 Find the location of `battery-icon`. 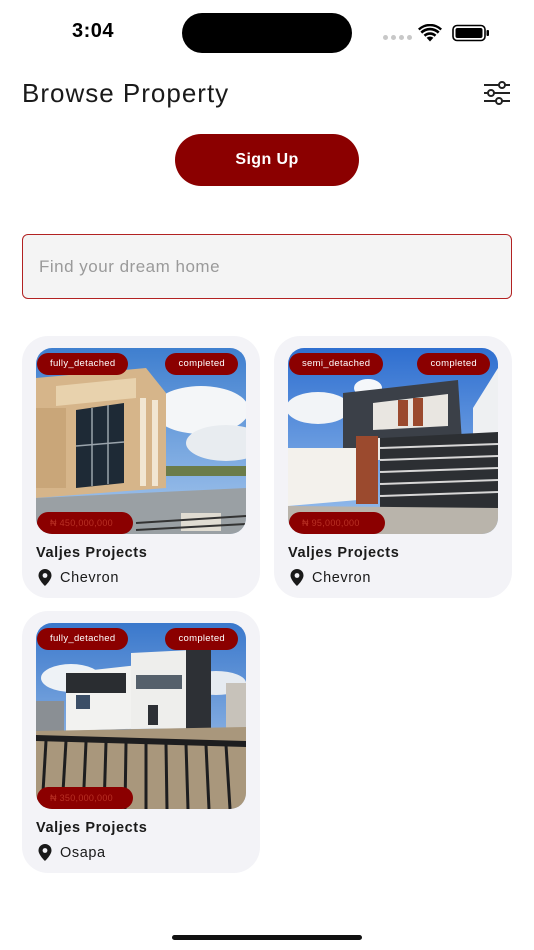

battery-icon is located at coordinates (470, 33).